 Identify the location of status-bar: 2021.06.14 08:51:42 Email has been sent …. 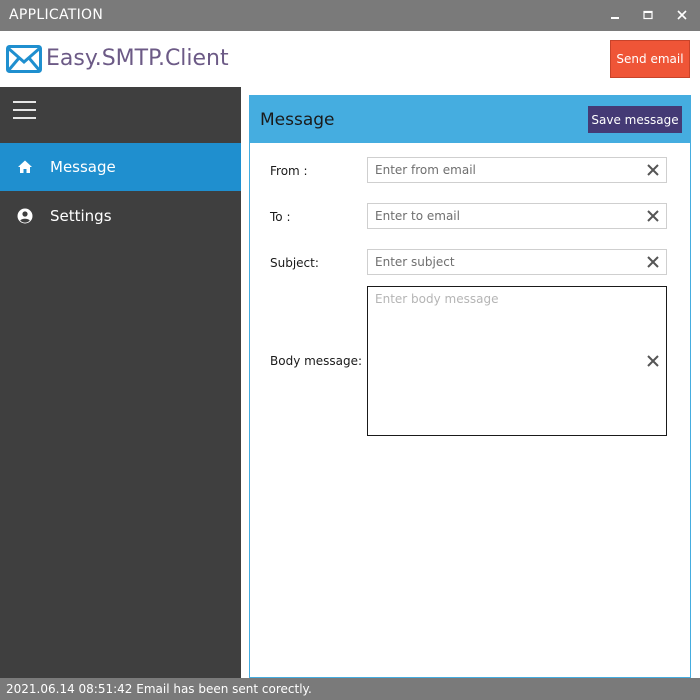
(350, 689).